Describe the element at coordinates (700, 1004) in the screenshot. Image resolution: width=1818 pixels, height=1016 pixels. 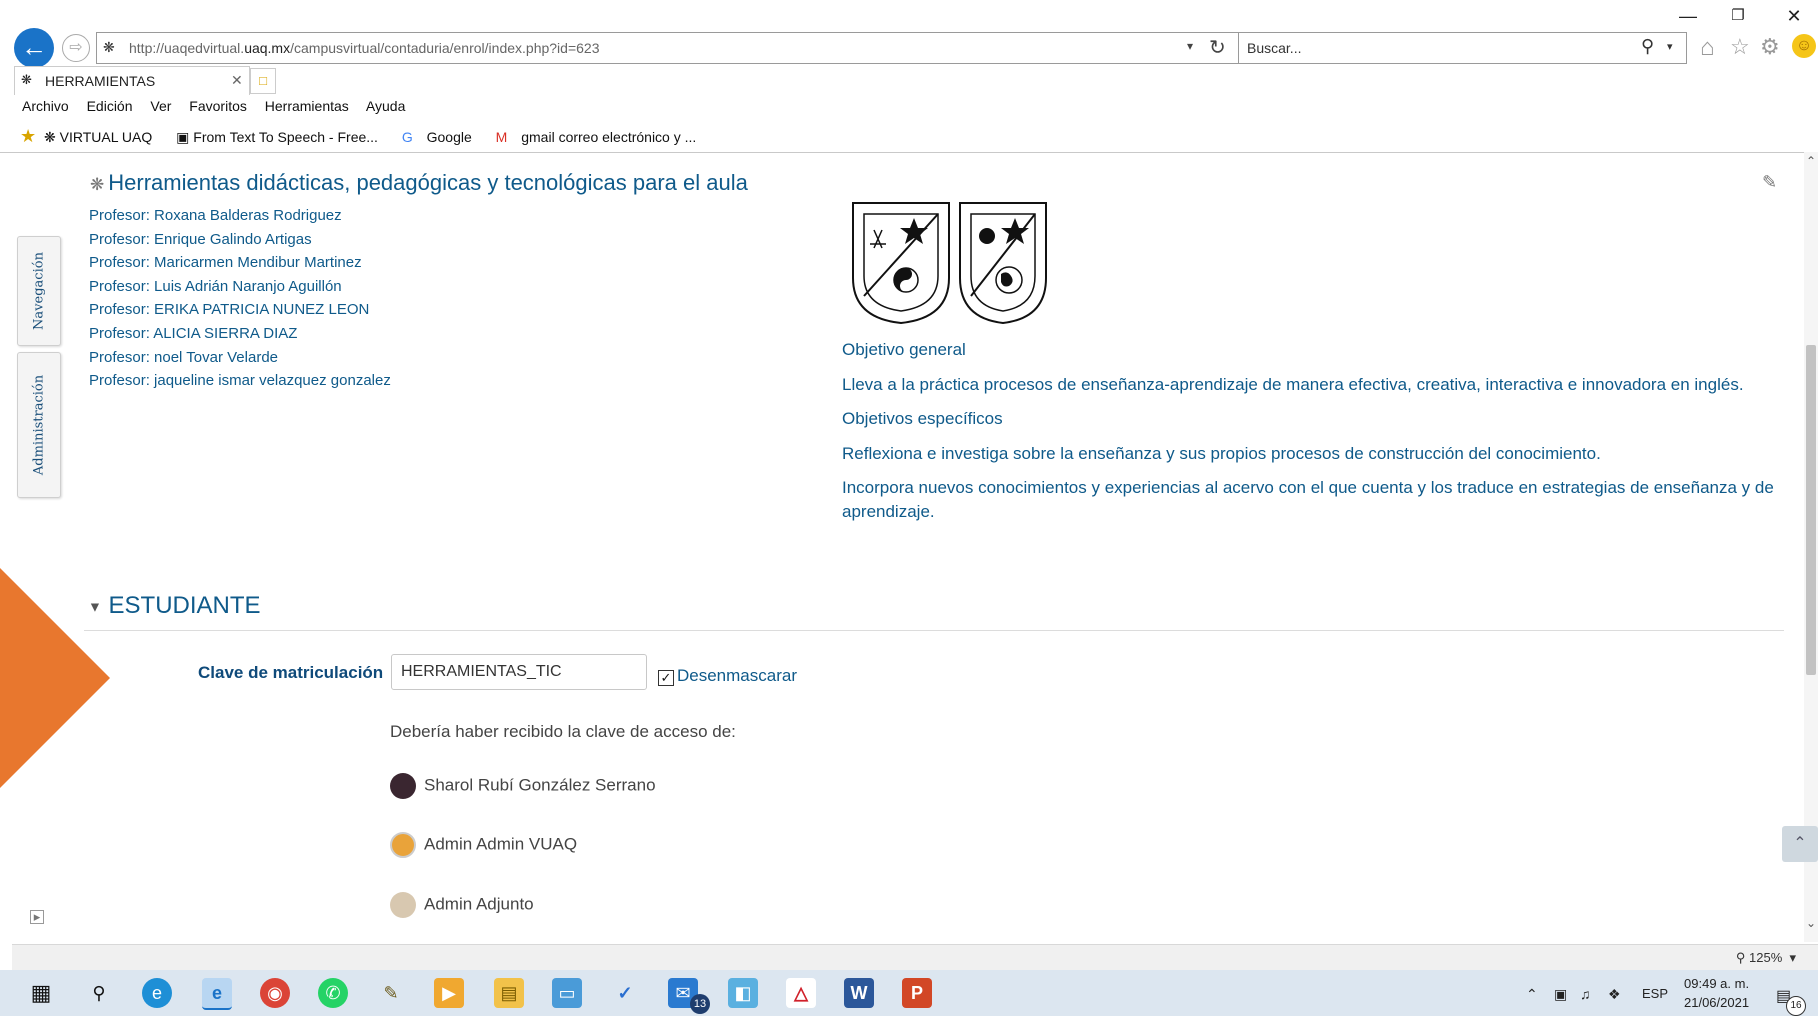
I see `mail-badge: 13` at that location.